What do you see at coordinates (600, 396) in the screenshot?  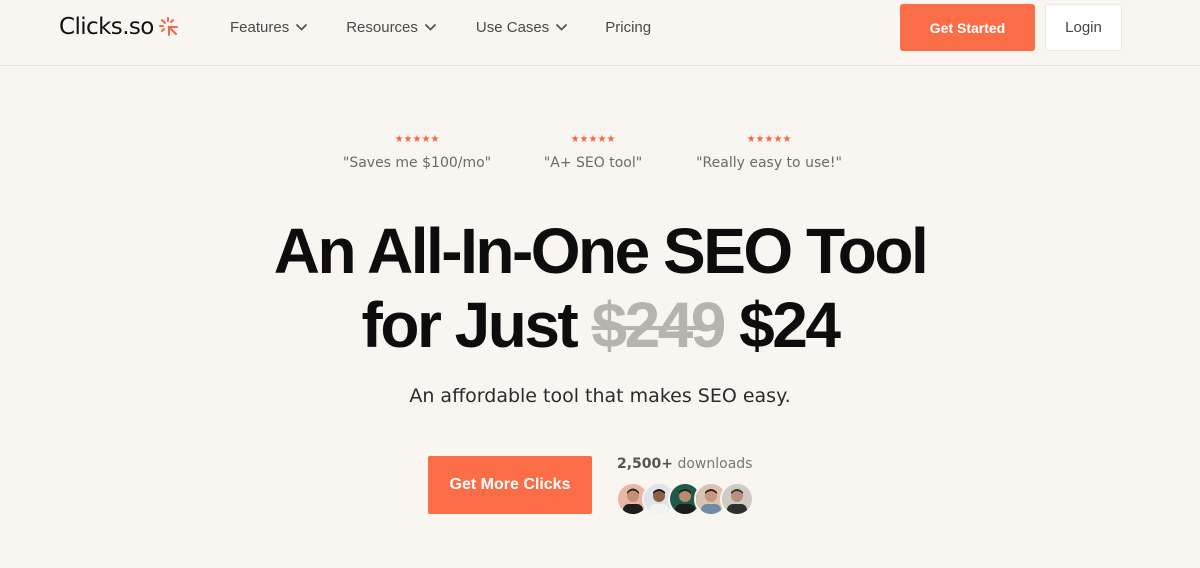 I see `hero-subheadline: An affordable tool that makes SEO easy.` at bounding box center [600, 396].